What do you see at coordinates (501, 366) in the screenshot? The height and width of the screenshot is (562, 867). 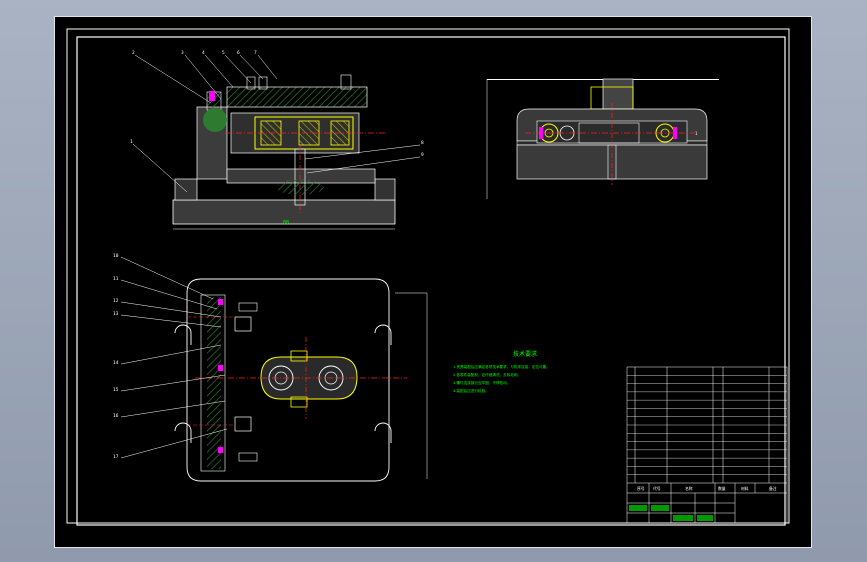 I see `tech-line-1: 1.夹具装配后应满足各项技术要求，与机床连接，定位可靠。` at bounding box center [501, 366].